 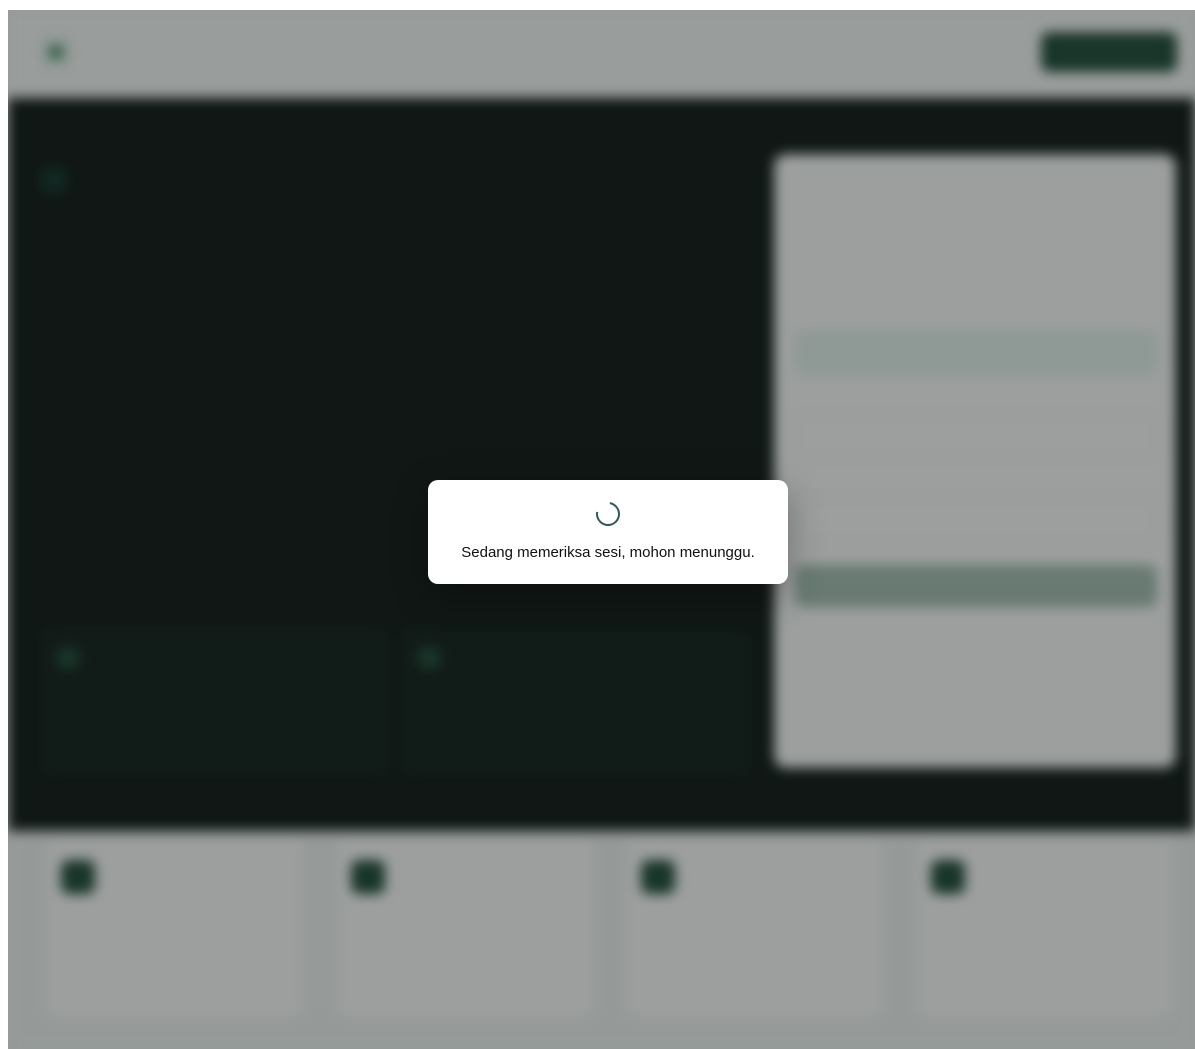 I want to click on session-check-dialog: Sedang memeriksa sesi, mohon menunggu., so click(x=608, y=532).